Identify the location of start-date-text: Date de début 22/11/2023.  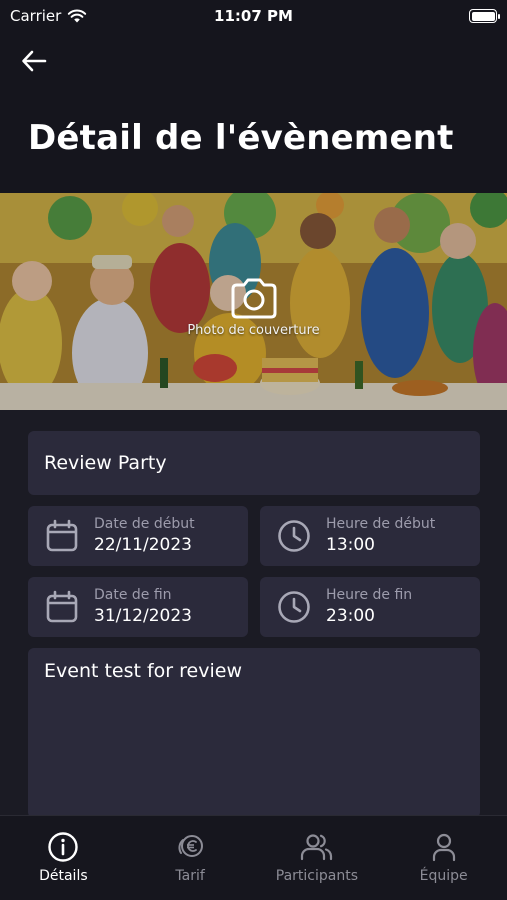
(144, 536).